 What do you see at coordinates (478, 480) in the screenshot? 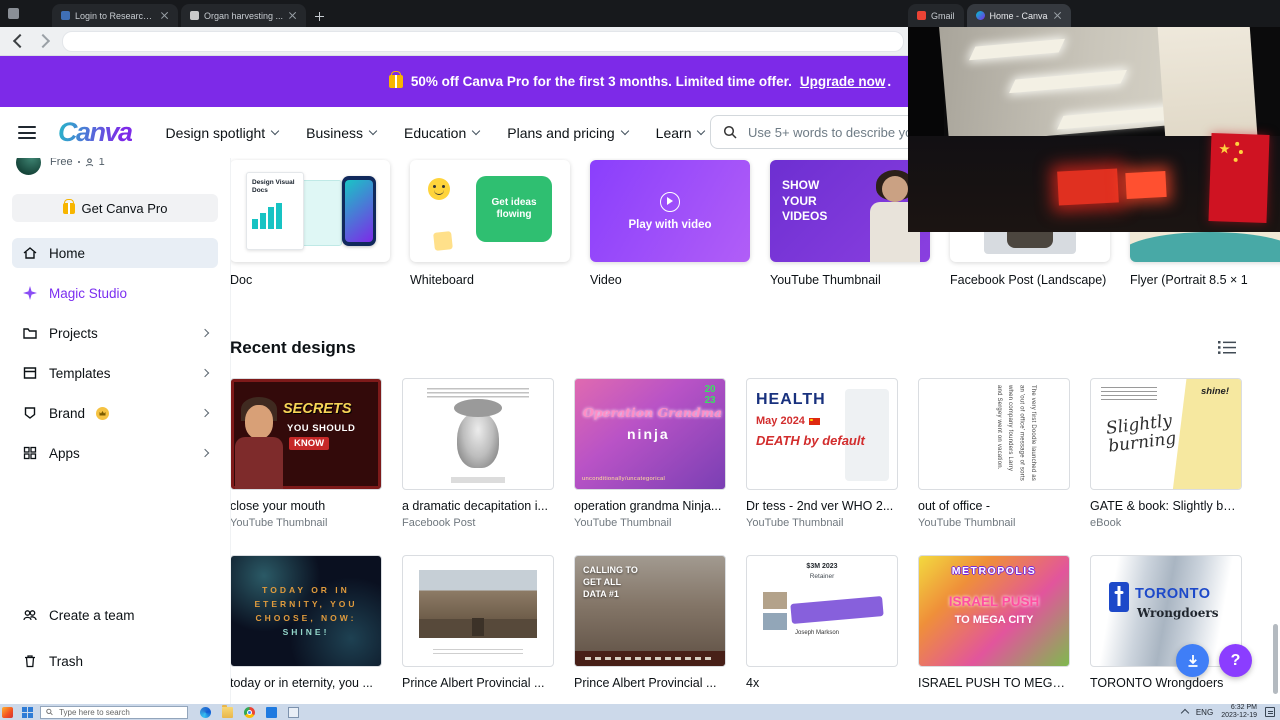
I see `statue-shape` at bounding box center [478, 480].